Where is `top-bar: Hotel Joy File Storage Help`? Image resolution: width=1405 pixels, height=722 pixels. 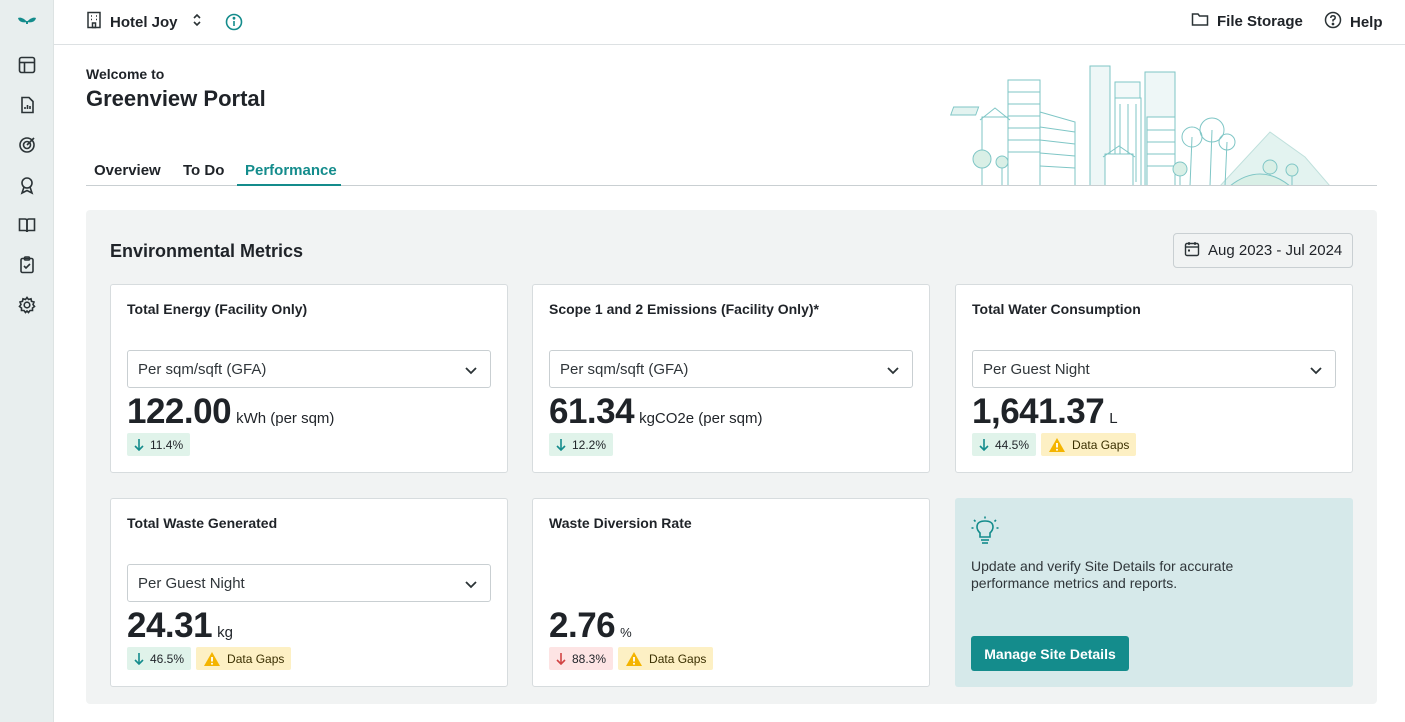
top-bar: Hotel Joy File Storage Help is located at coordinates (729, 22).